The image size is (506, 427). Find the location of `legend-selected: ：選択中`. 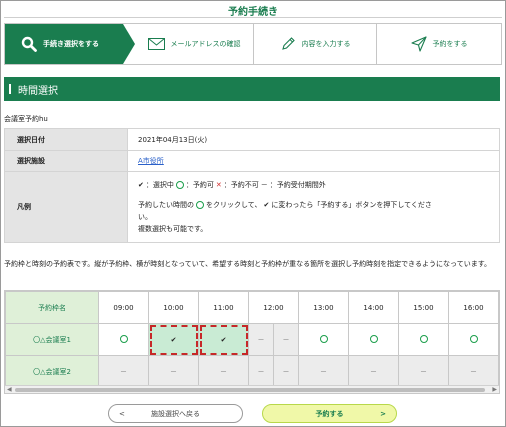

legend-selected: ：選択中 is located at coordinates (159, 185).